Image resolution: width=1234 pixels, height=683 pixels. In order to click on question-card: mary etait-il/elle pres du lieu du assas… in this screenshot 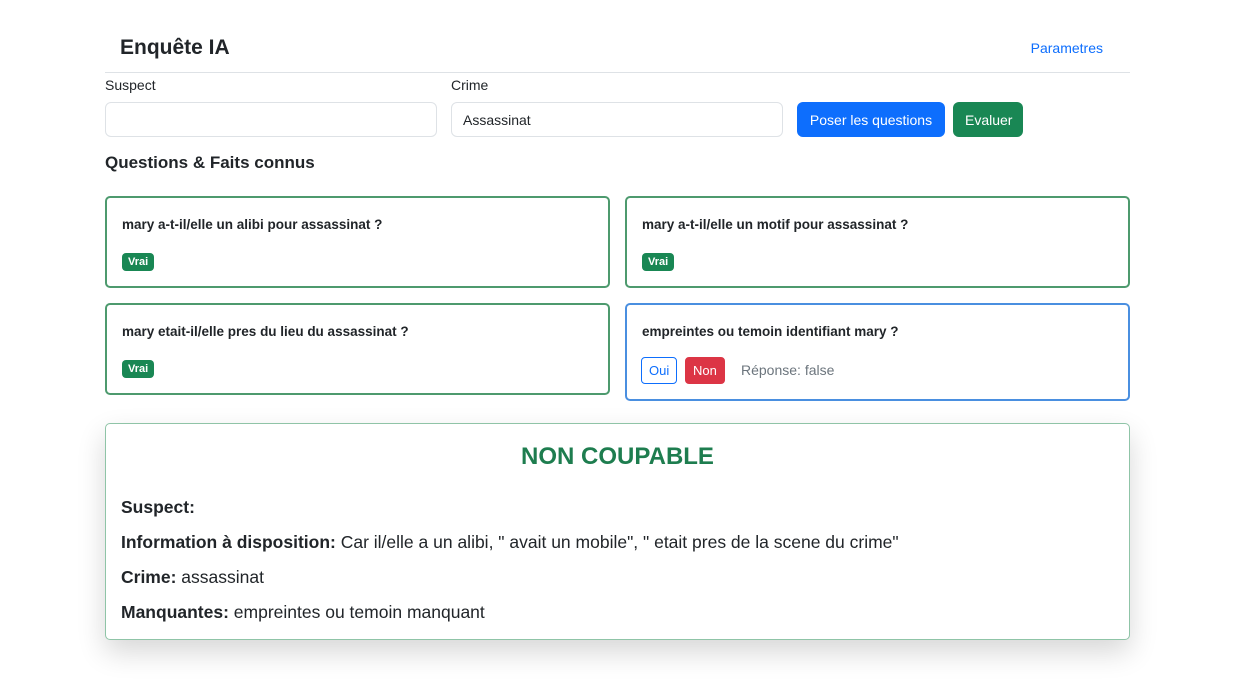, I will do `click(357, 349)`.